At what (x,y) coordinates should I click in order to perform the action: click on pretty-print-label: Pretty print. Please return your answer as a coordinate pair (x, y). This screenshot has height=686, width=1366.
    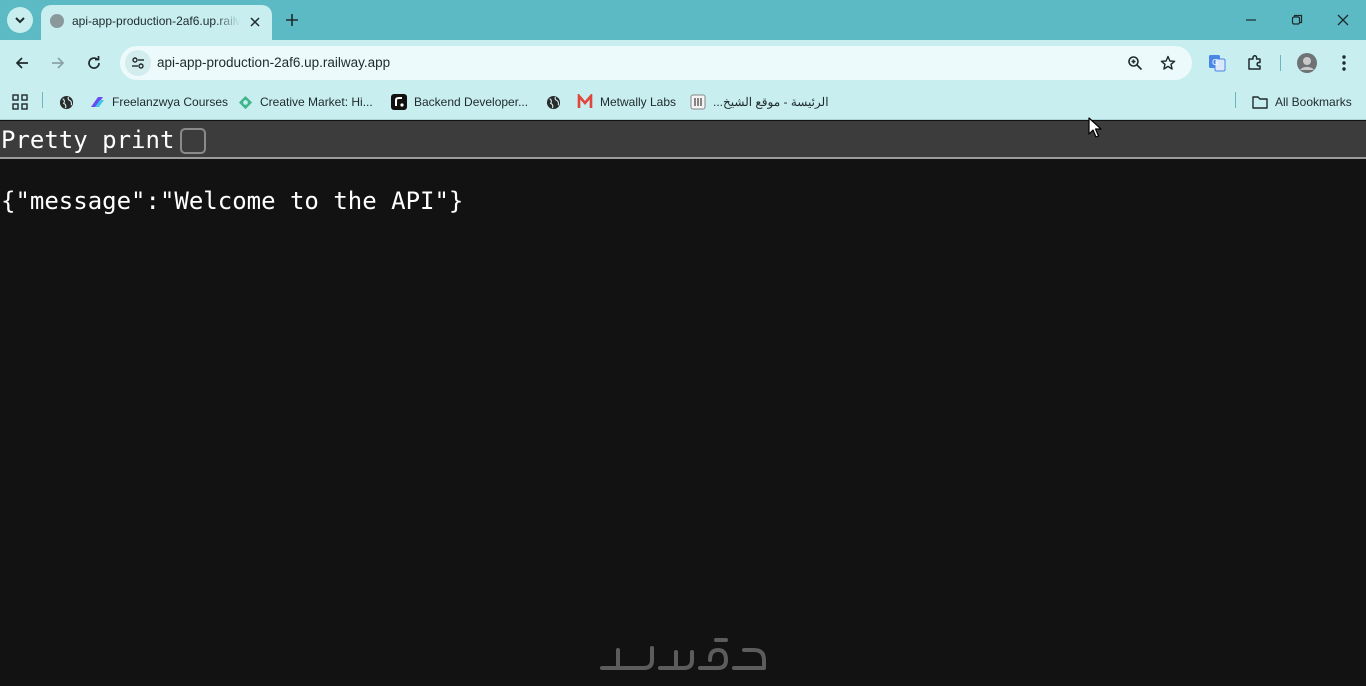
    Looking at the image, I should click on (88, 140).